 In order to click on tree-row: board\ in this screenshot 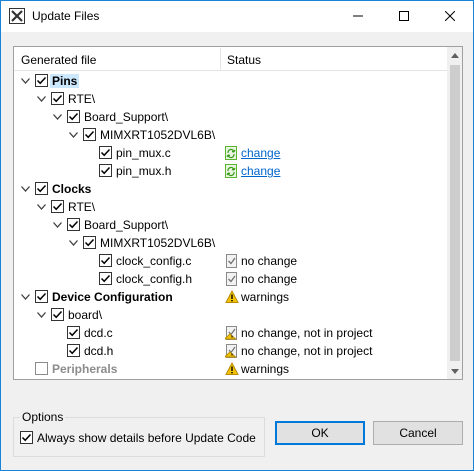, I will do `click(230, 315)`.